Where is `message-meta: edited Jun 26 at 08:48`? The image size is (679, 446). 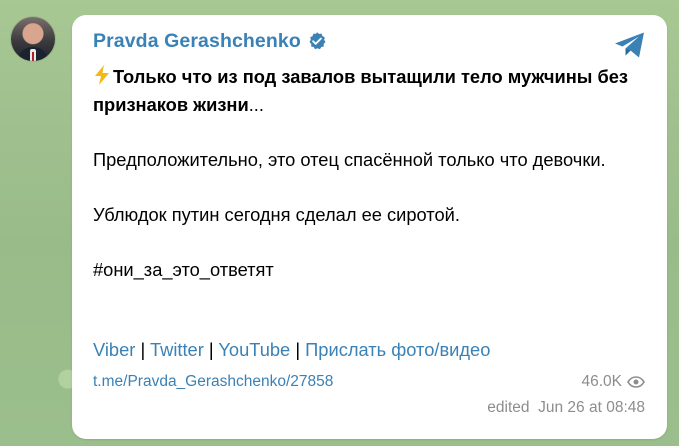 message-meta: edited Jun 26 at 08:48 is located at coordinates (566, 408).